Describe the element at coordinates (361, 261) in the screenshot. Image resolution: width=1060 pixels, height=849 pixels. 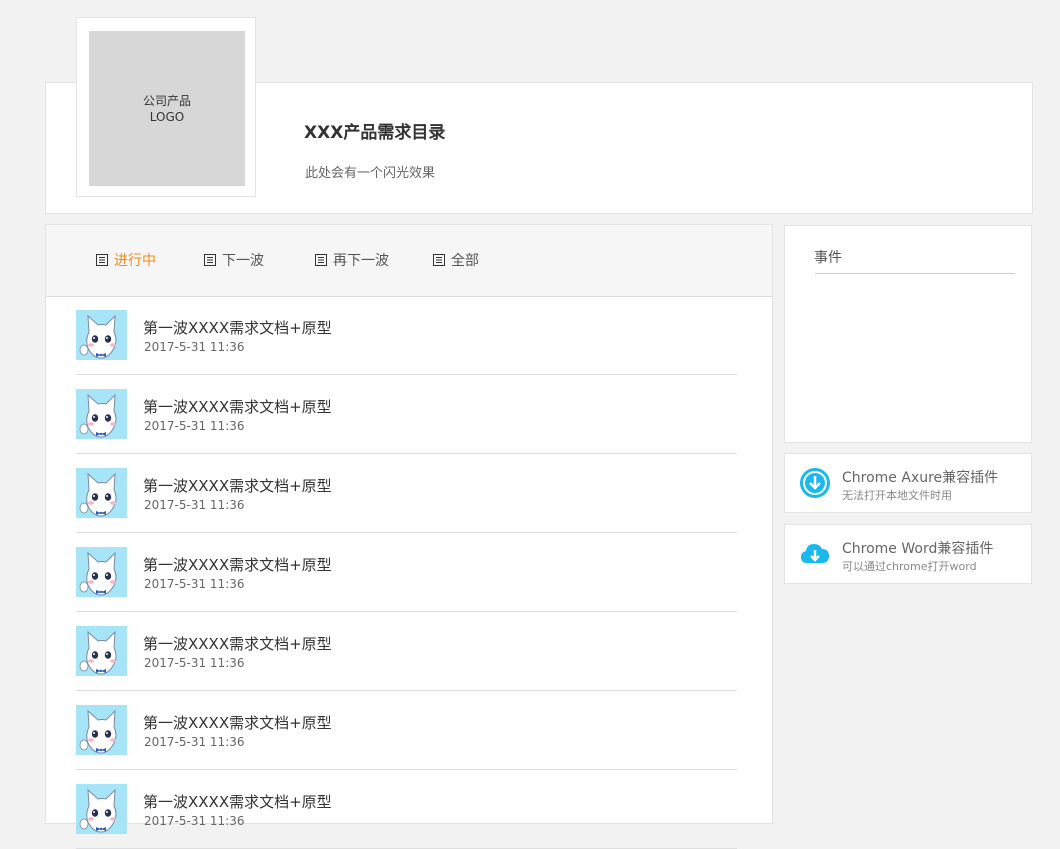
I see `tab-label: 再下一波` at that location.